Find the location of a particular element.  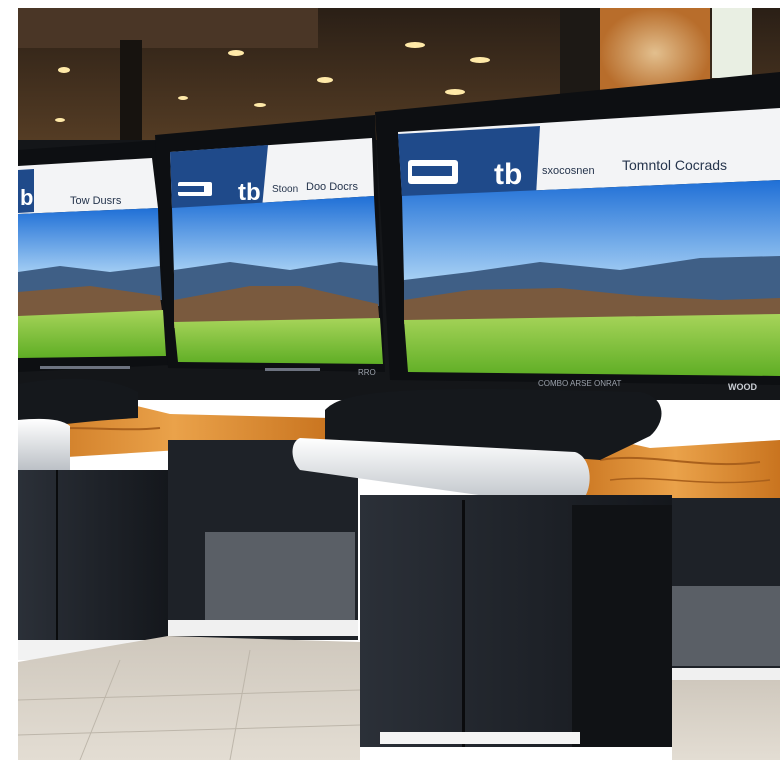

display-screen-middle: tb Stoon Doo Docrs RRO is located at coordinates (270, 246).